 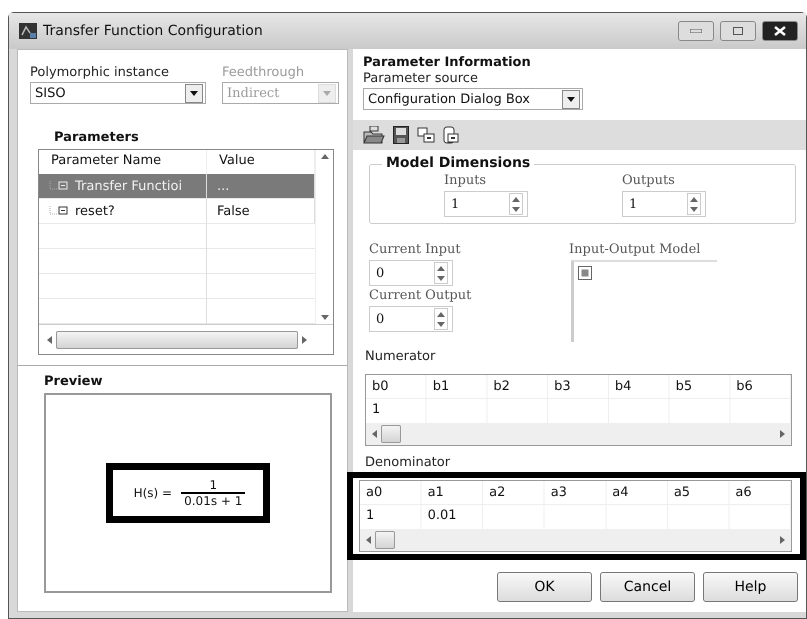 I want to click on maximize-button, so click(x=738, y=31).